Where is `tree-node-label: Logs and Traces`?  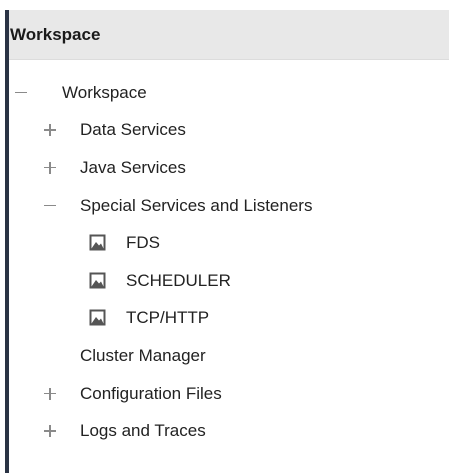 tree-node-label: Logs and Traces is located at coordinates (143, 431).